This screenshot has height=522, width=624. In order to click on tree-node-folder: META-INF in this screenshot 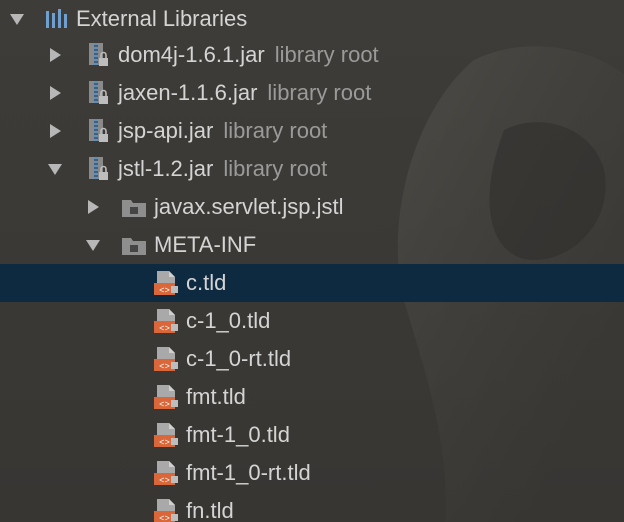, I will do `click(312, 245)`.